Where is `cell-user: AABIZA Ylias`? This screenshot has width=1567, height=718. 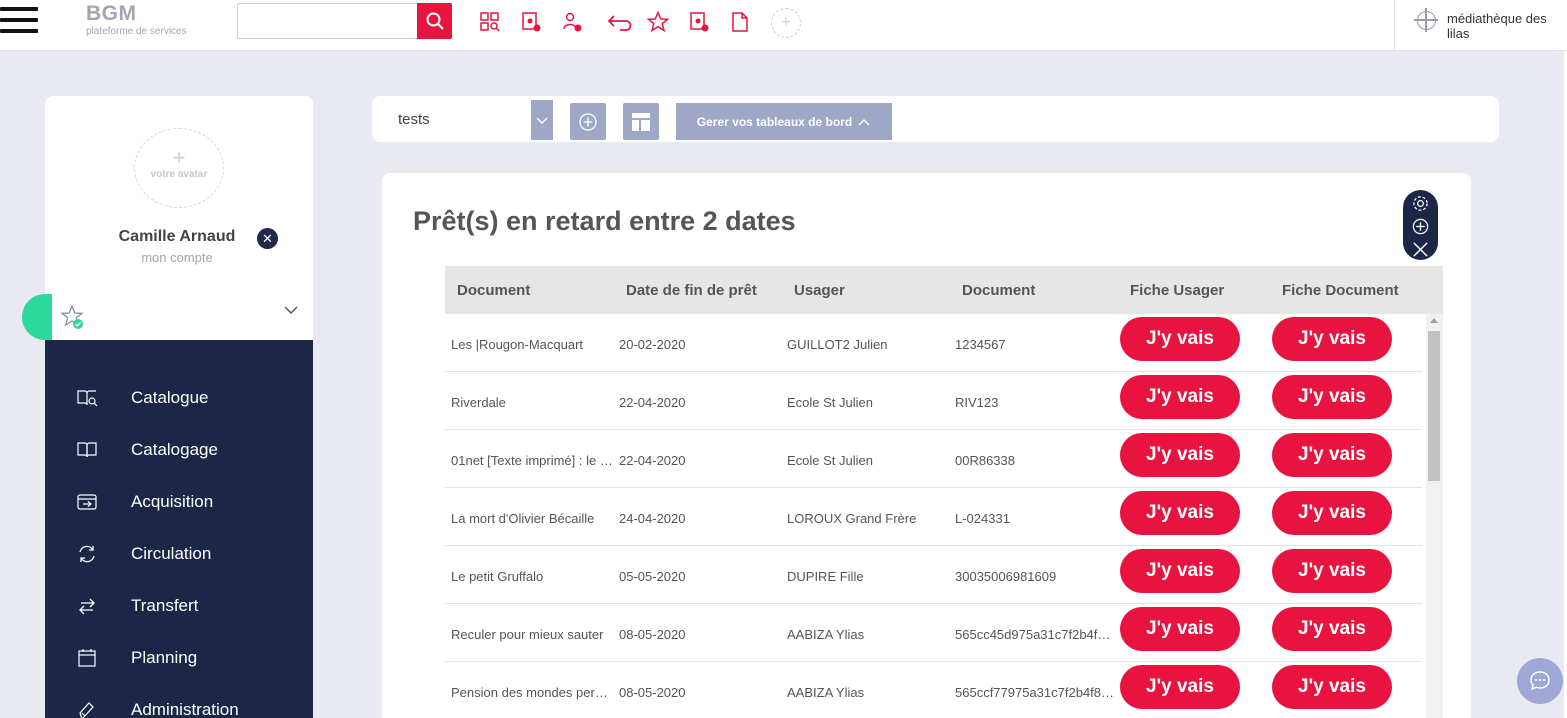
cell-user: AABIZA Ylias is located at coordinates (826, 692).